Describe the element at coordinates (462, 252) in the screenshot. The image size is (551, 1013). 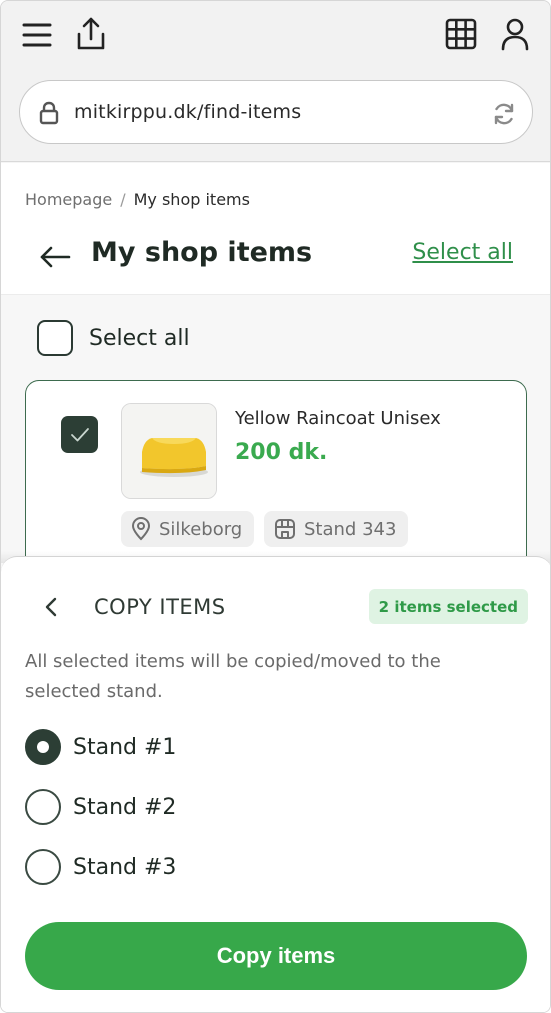
I see `select-all-link: Select all` at that location.